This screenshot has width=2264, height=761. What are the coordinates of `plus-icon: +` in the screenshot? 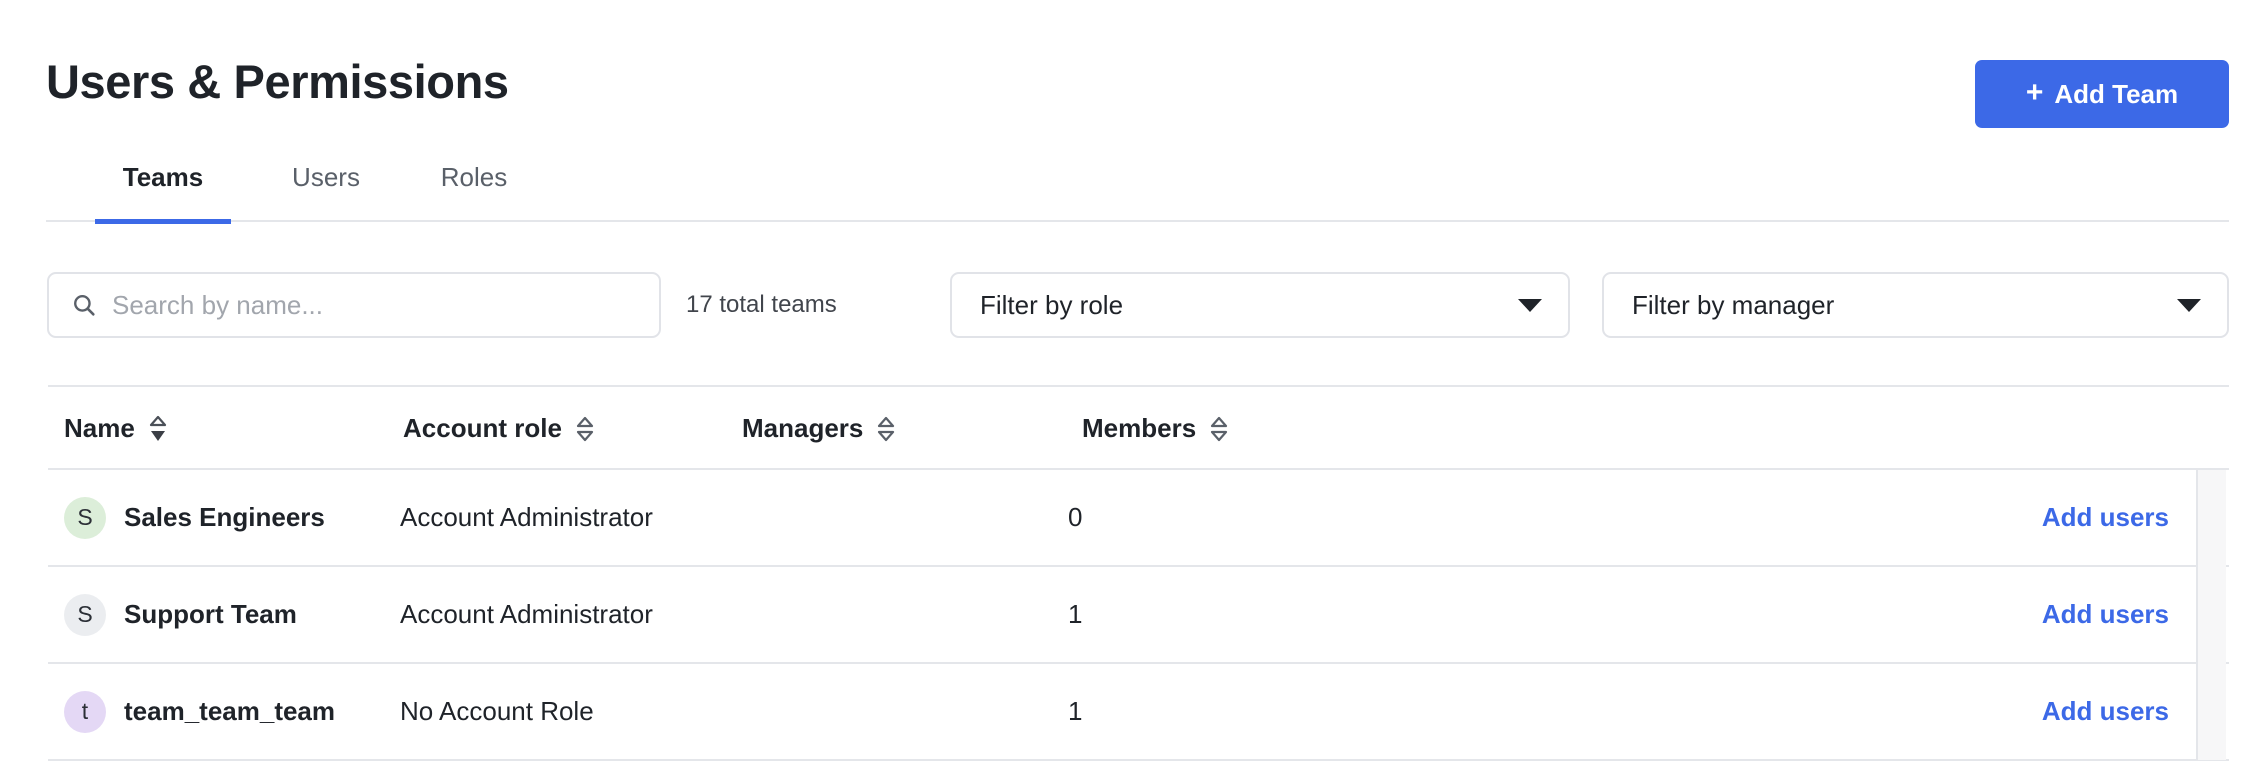 It's located at (2034, 92).